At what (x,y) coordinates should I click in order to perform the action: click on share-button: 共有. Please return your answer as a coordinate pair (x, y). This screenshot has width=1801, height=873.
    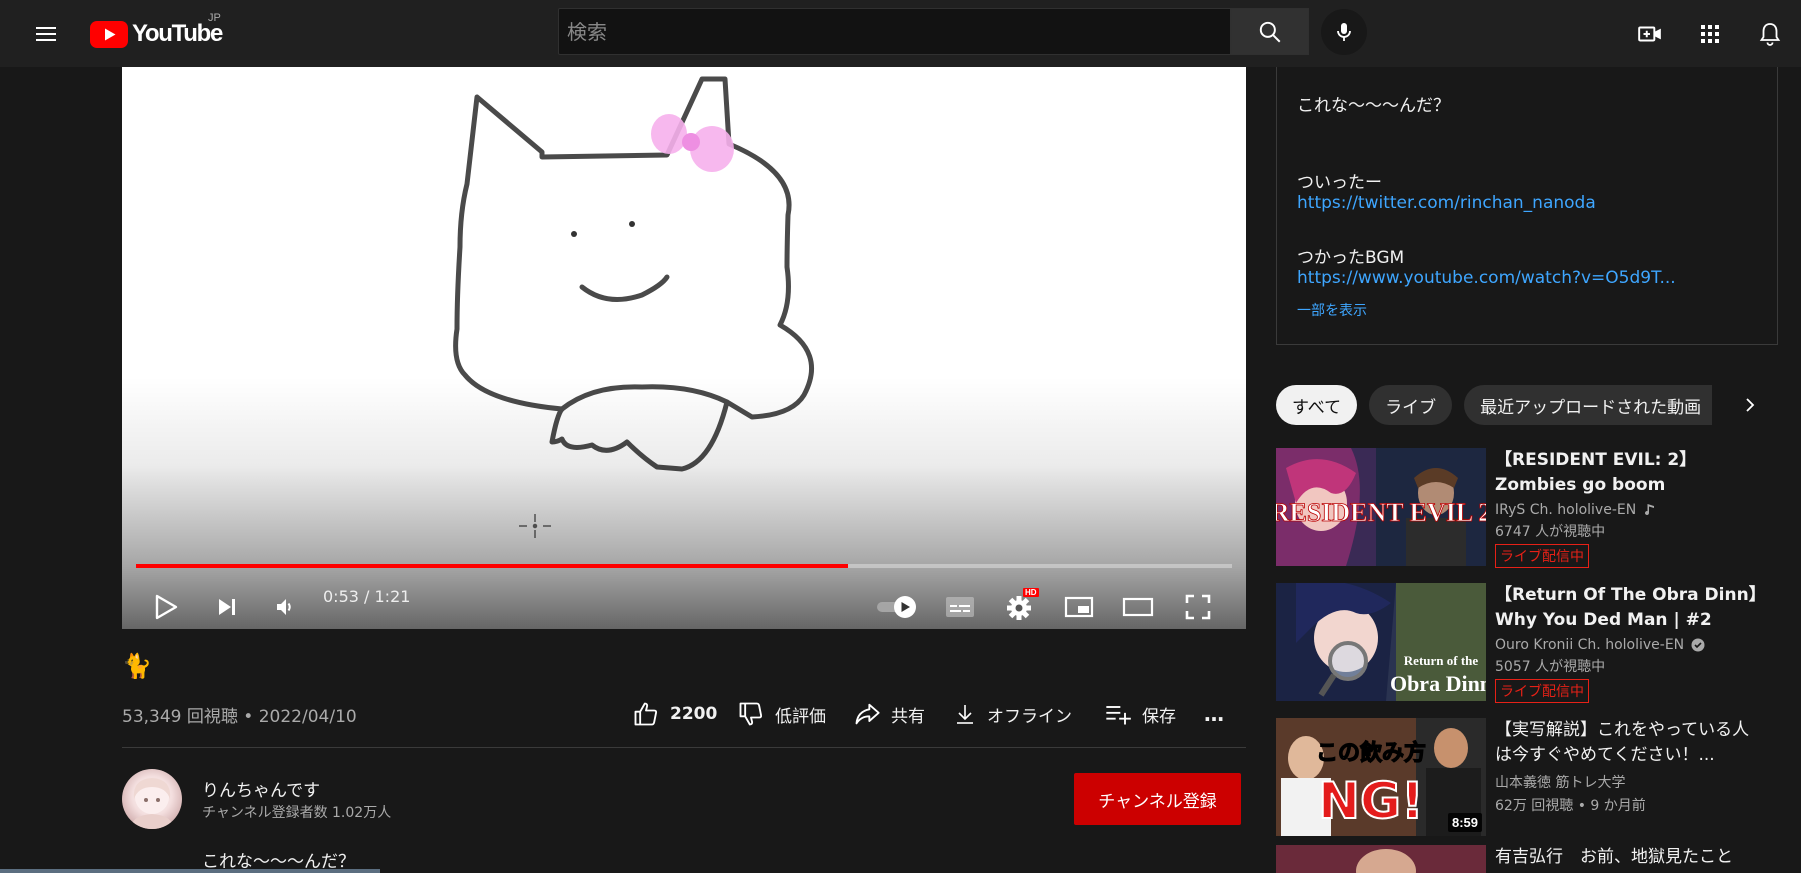
    Looking at the image, I should click on (889, 714).